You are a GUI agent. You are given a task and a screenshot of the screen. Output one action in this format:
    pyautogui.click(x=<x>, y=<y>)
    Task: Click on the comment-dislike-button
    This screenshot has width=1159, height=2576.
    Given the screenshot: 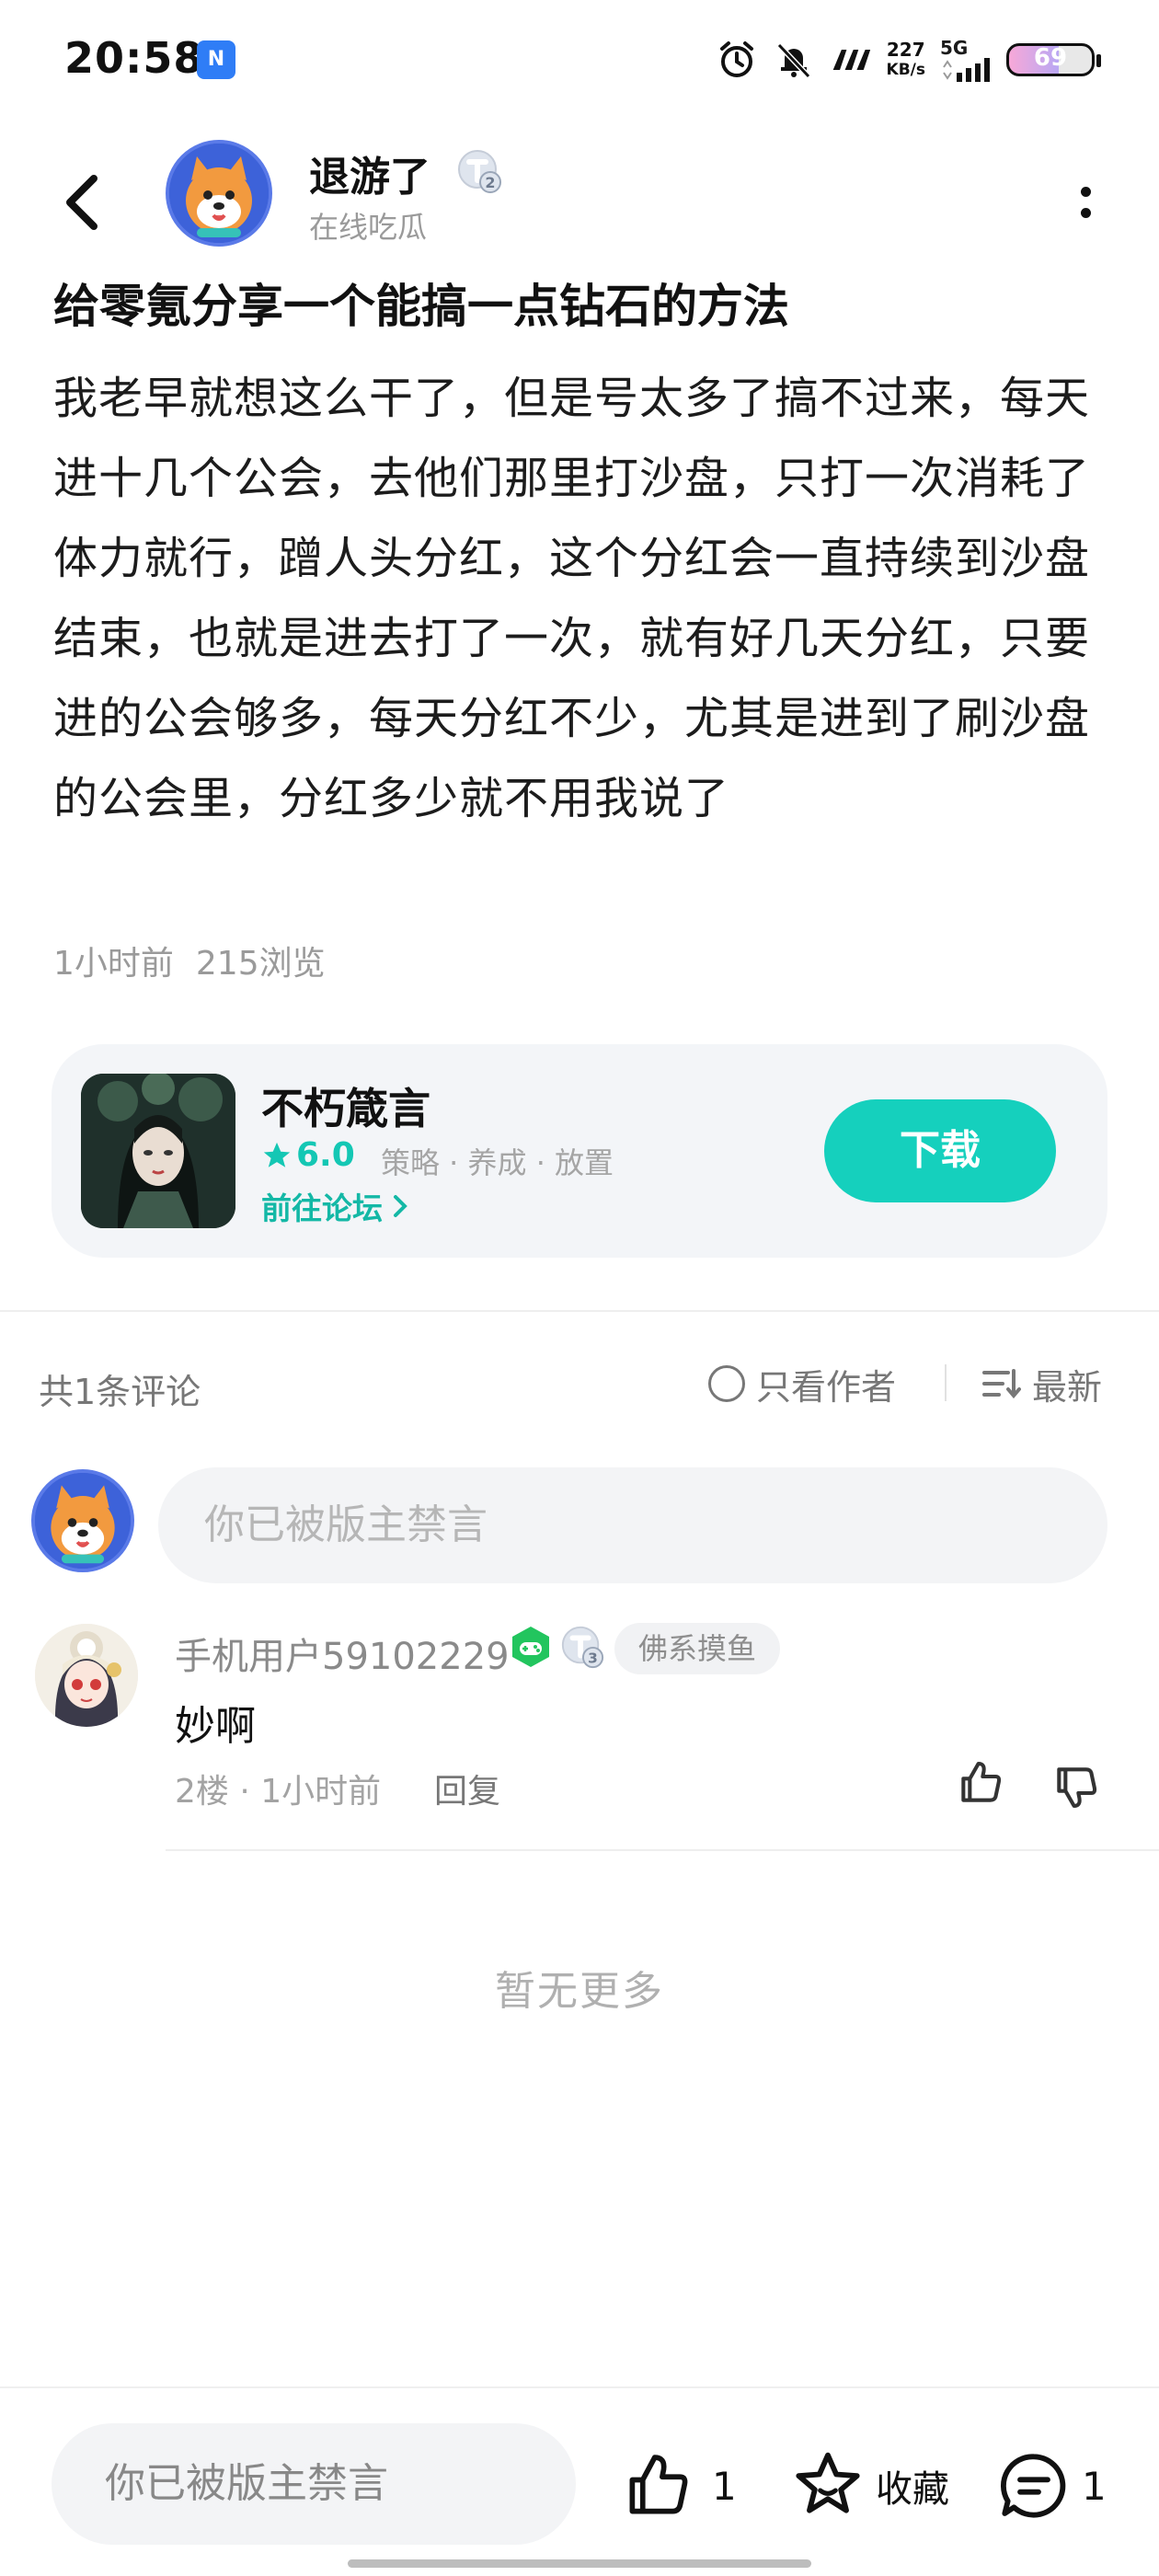 What is the action you would take?
    pyautogui.click(x=1076, y=1786)
    